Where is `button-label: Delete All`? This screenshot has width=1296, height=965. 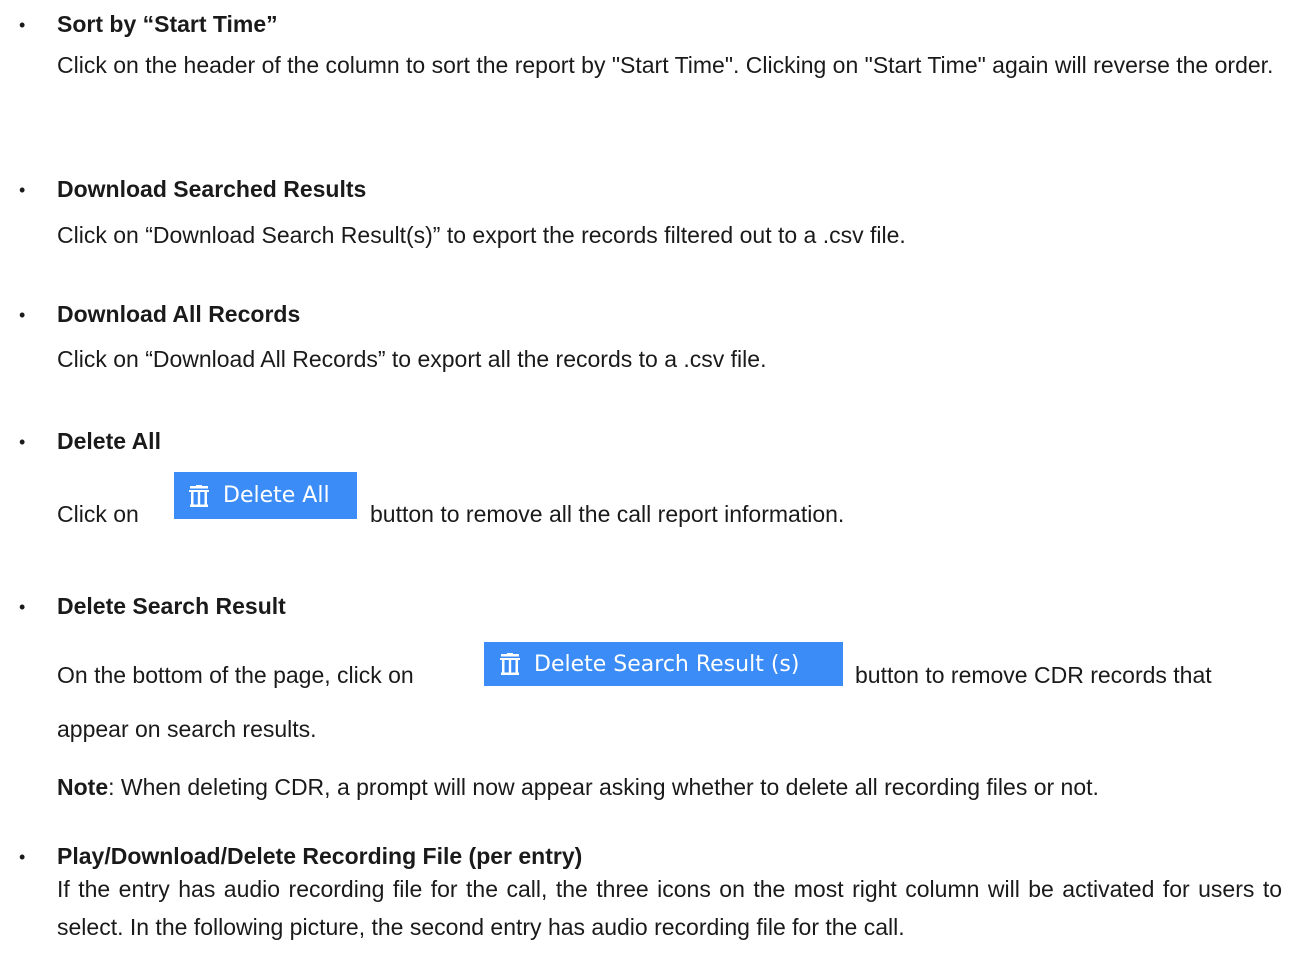
button-label: Delete All is located at coordinates (276, 495).